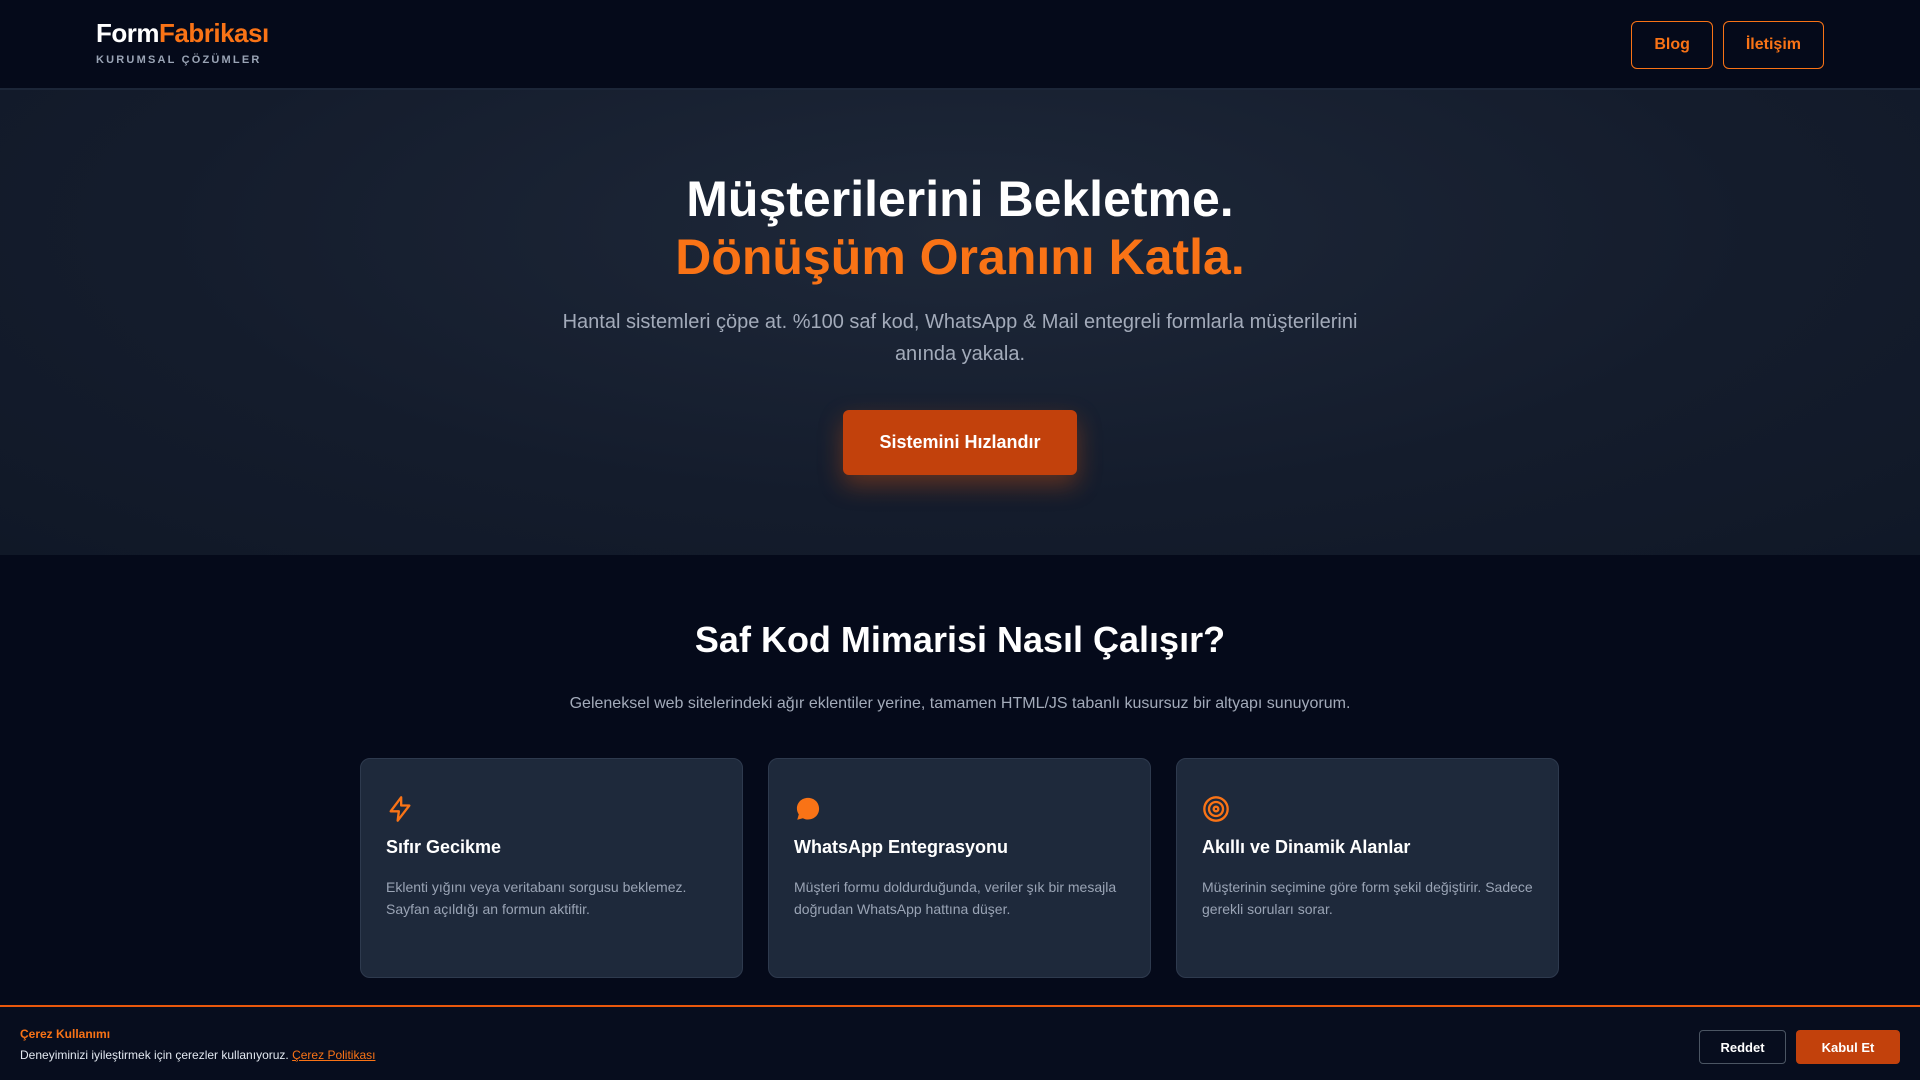 The height and width of the screenshot is (1080, 1920). What do you see at coordinates (1306, 847) in the screenshot?
I see `feature-card-title: Akıllı ve Dinamik Alanlar` at bounding box center [1306, 847].